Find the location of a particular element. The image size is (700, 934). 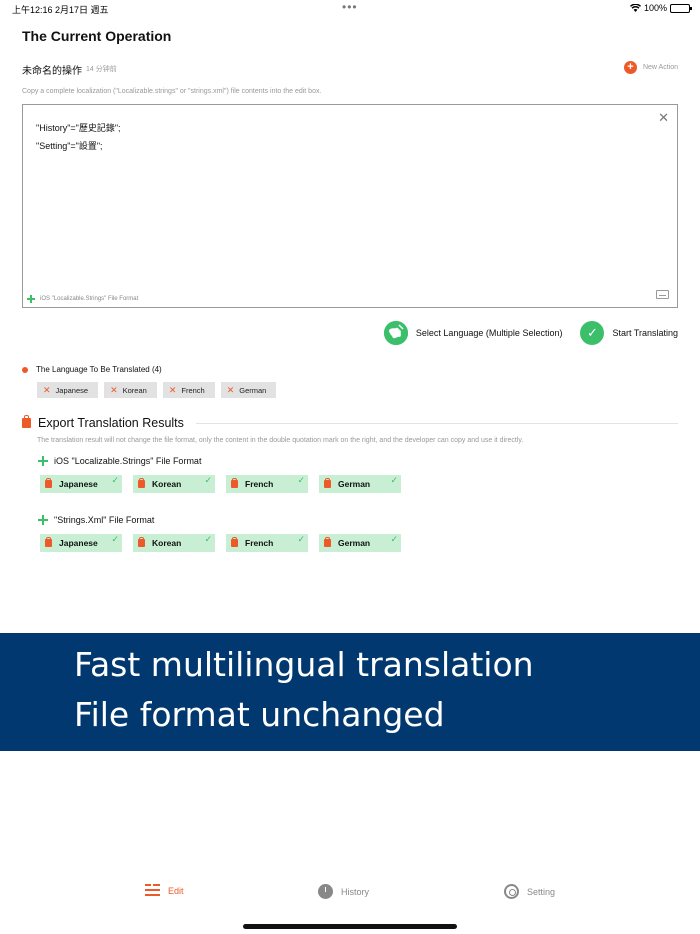

operation-name: 未命名的操作 is located at coordinates (52, 69).